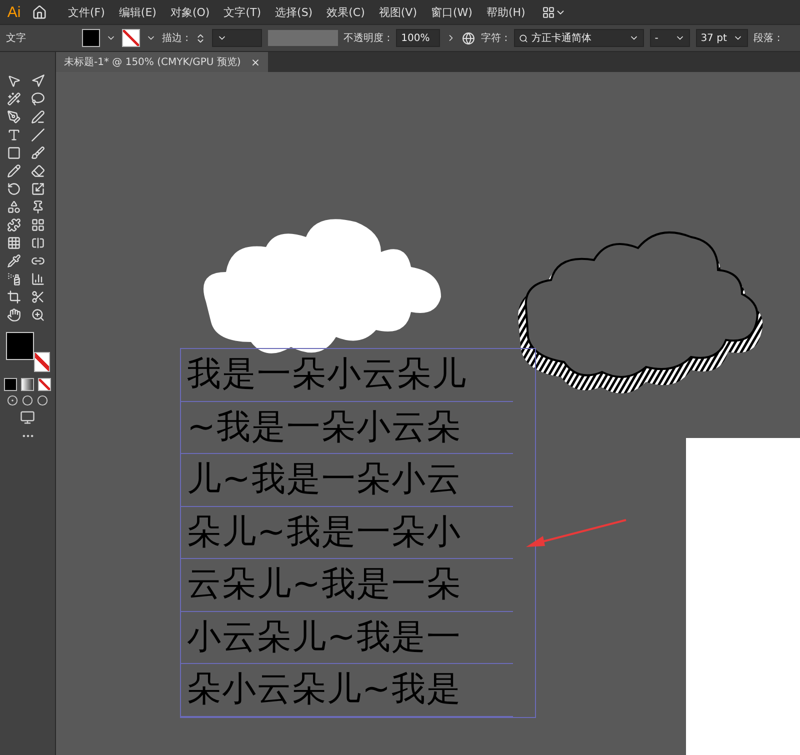  Describe the element at coordinates (347, 480) in the screenshot. I see `text-line: 儿~我是一朵小云` at that location.